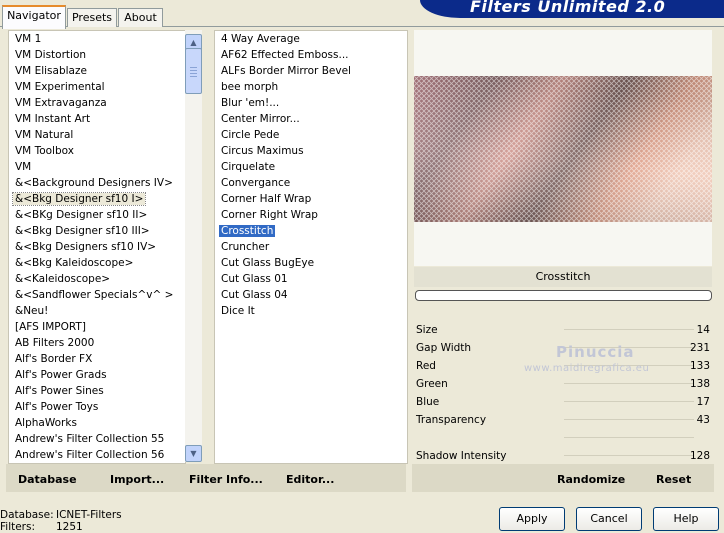 This screenshot has width=724, height=533. What do you see at coordinates (311, 71) in the screenshot?
I see `filter-item: ALFs Border Mirror Bevel` at bounding box center [311, 71].